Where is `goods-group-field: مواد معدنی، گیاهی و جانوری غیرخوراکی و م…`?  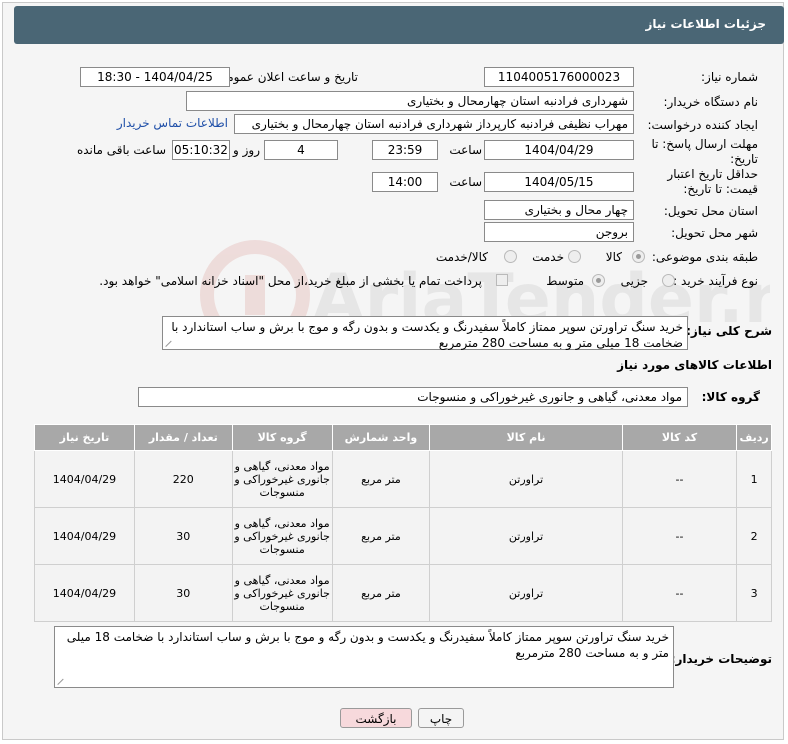 goods-group-field: مواد معدنی، گیاهی و جانوری غیرخوراکی و م… is located at coordinates (413, 397).